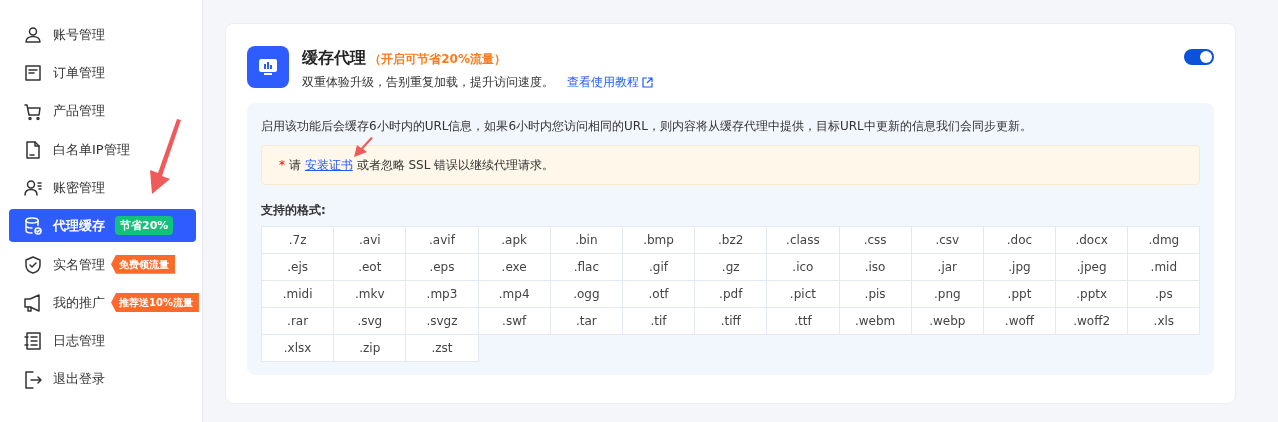 This screenshot has height=422, width=1278. What do you see at coordinates (1092, 294) in the screenshot?
I see `format-cell: .pptx` at bounding box center [1092, 294].